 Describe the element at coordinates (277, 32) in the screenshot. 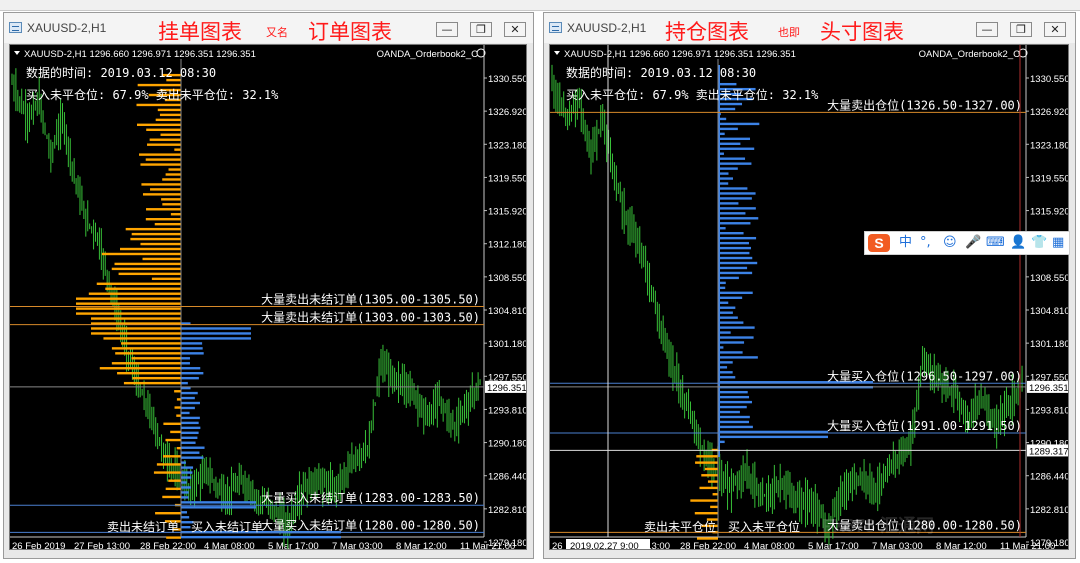

I see `alias-note: 又名` at that location.